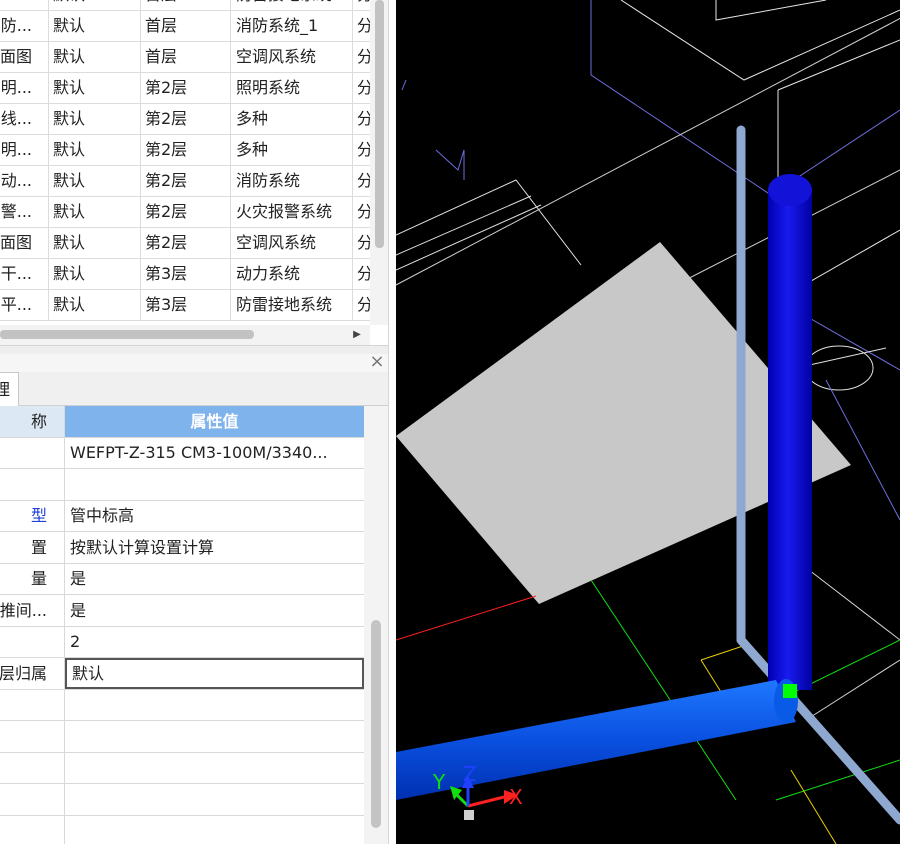  I want to click on tab-property: 理, so click(9, 389).